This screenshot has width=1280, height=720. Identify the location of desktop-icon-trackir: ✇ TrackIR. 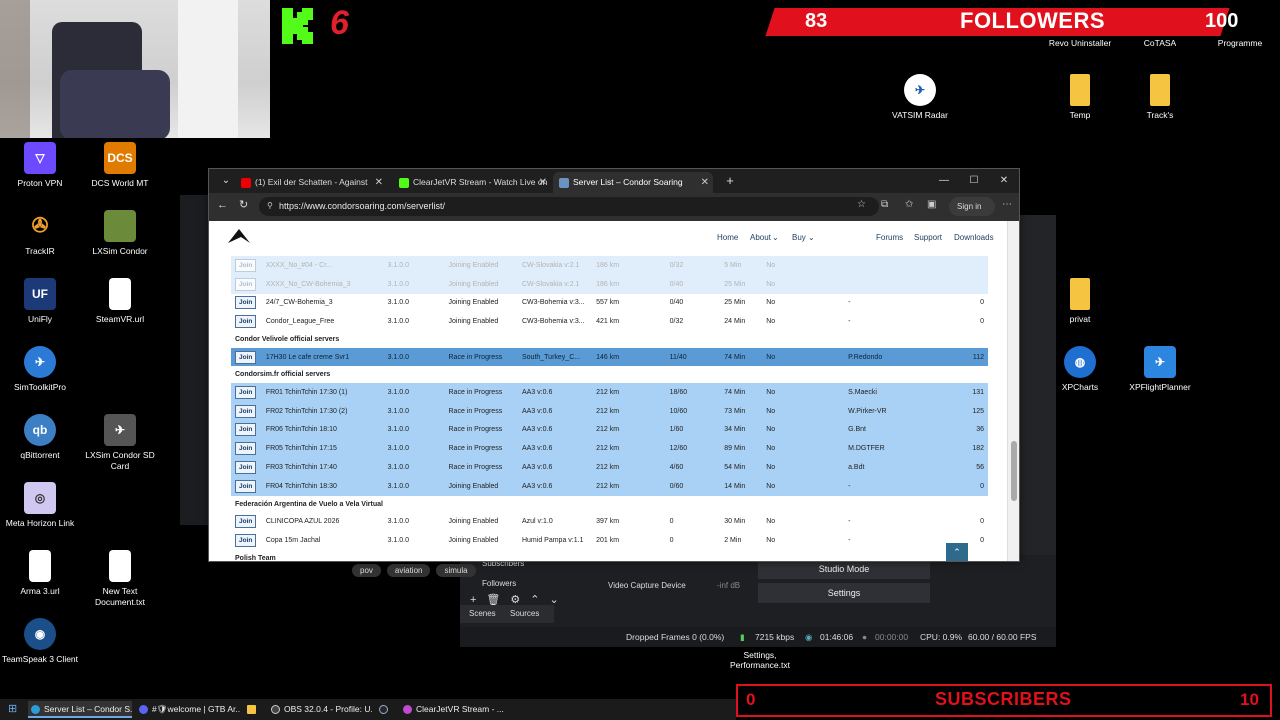
(40, 233).